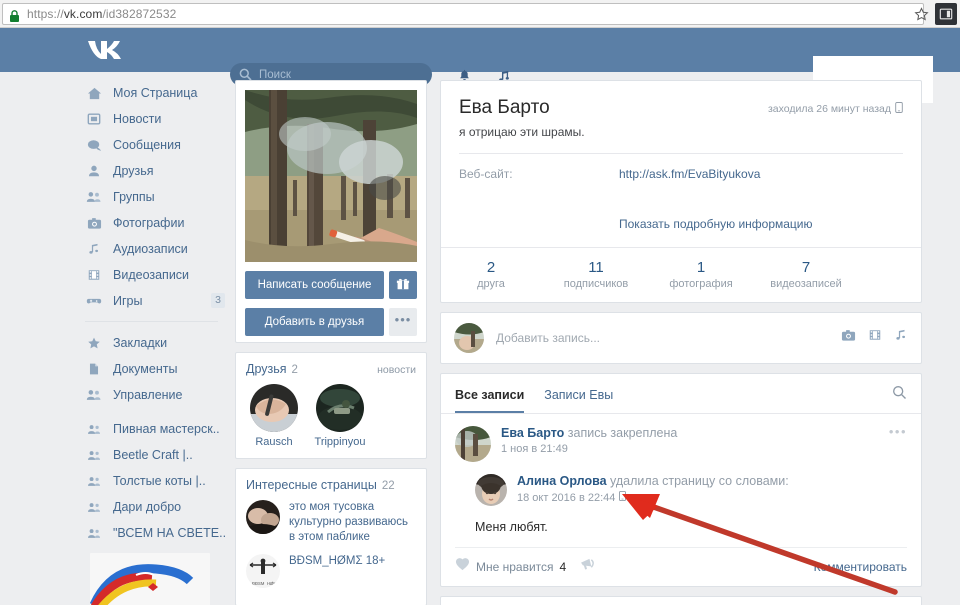  I want to click on sidebar-ad-banner, so click(150, 579).